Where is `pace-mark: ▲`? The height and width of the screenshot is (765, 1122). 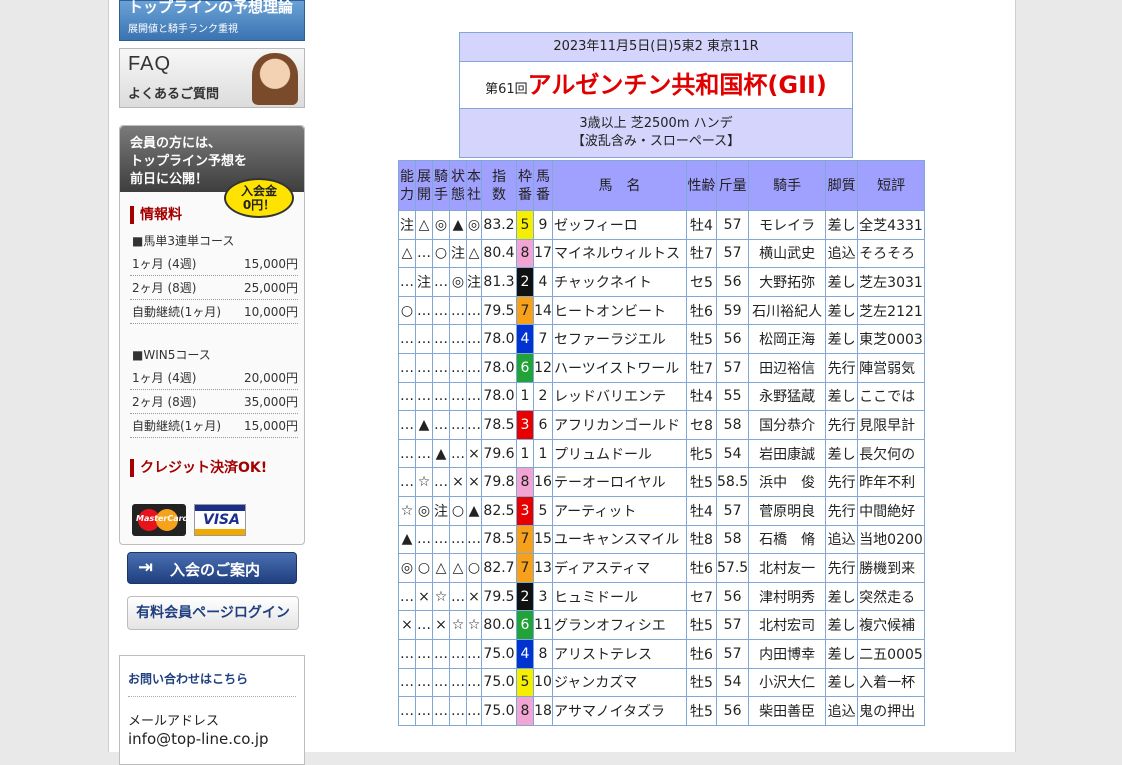
pace-mark: ▲ is located at coordinates (424, 425).